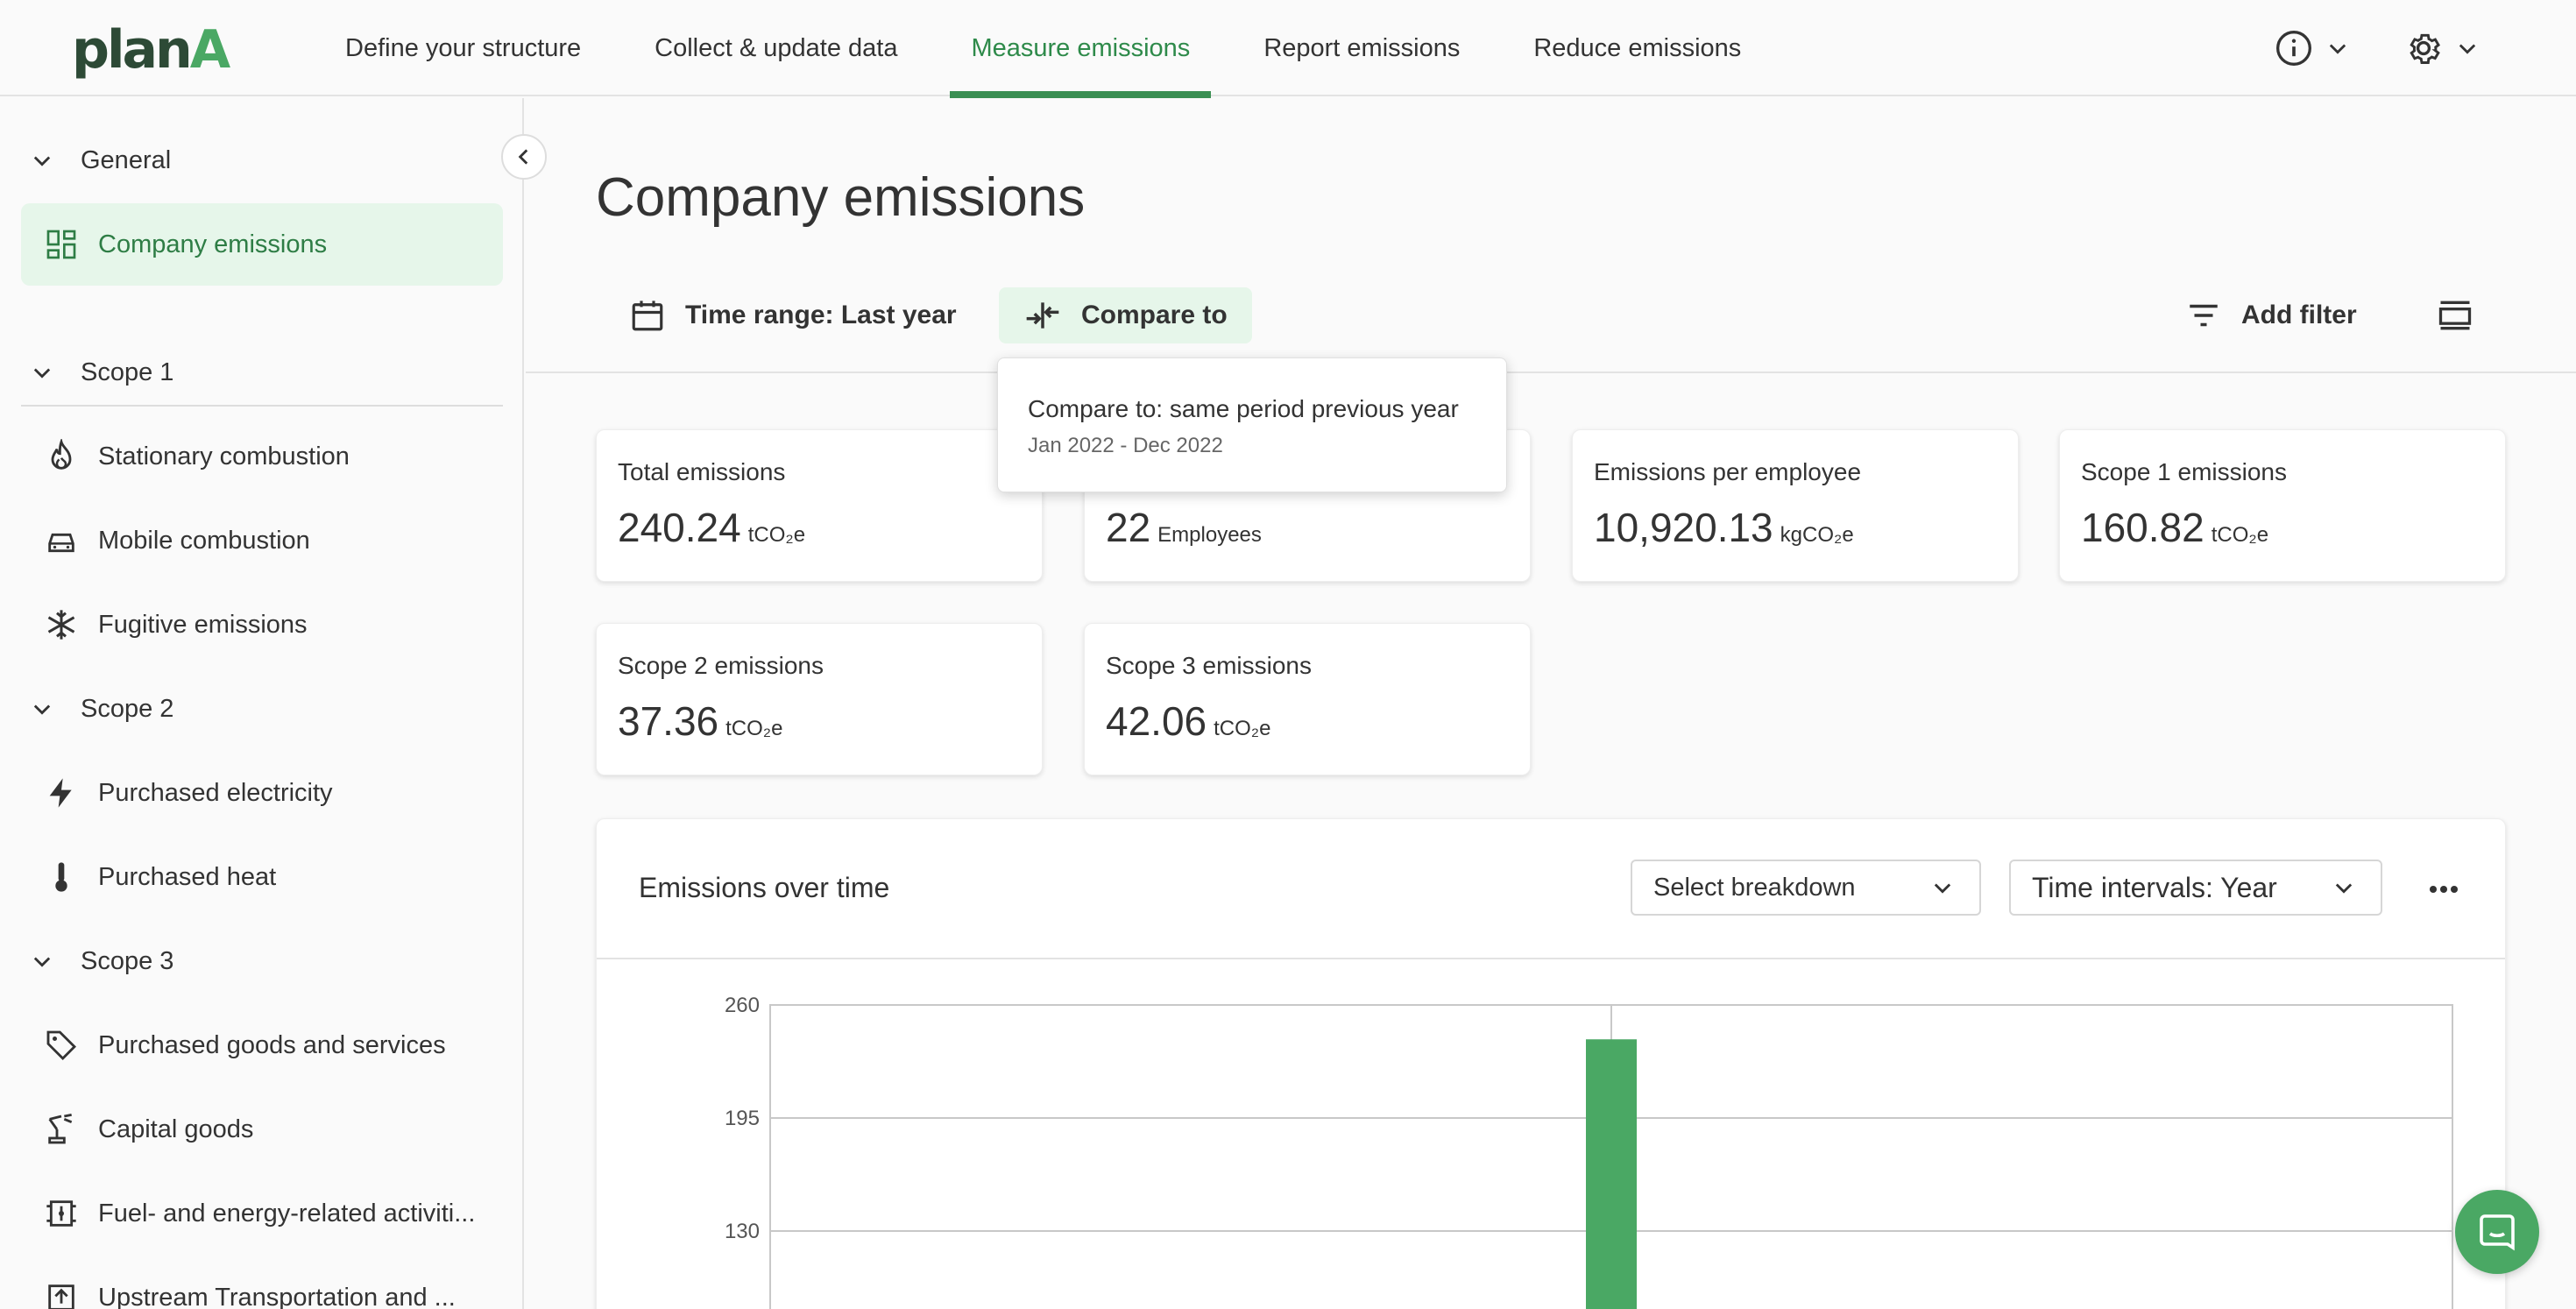 Image resolution: width=2576 pixels, height=1309 pixels. I want to click on kpi-number: 37.36, so click(668, 721).